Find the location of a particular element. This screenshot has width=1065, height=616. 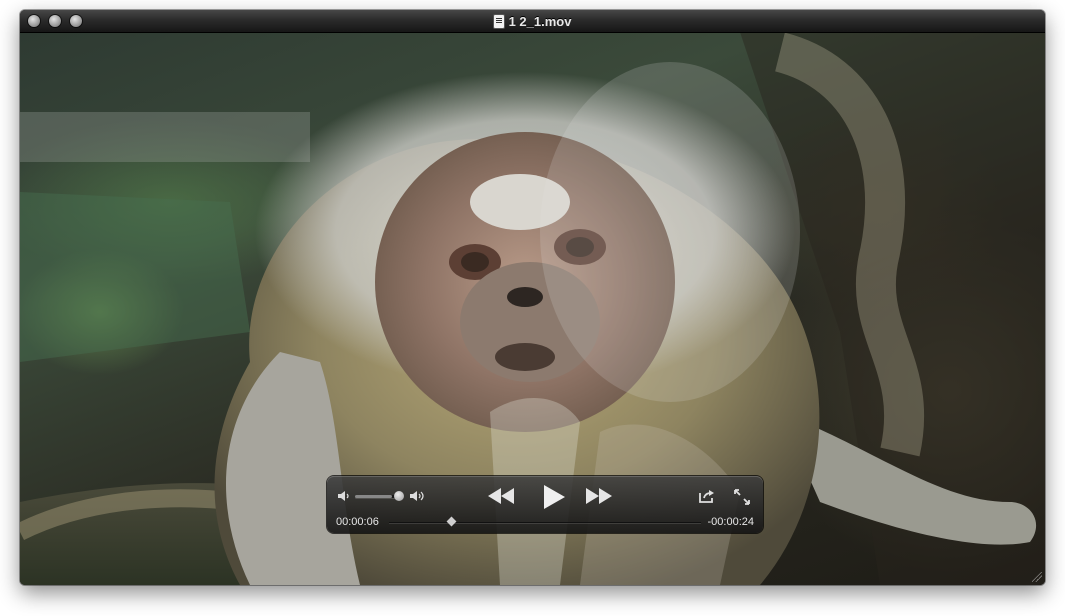

title-bar: 1 2_1.mov is located at coordinates (532, 21).